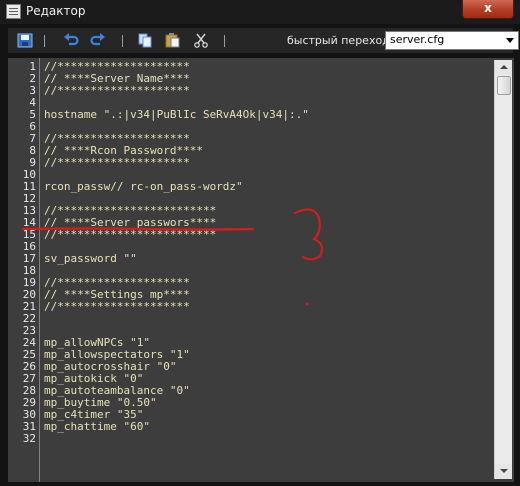 This screenshot has width=520, height=486. I want to click on undo-icon, so click(71, 40).